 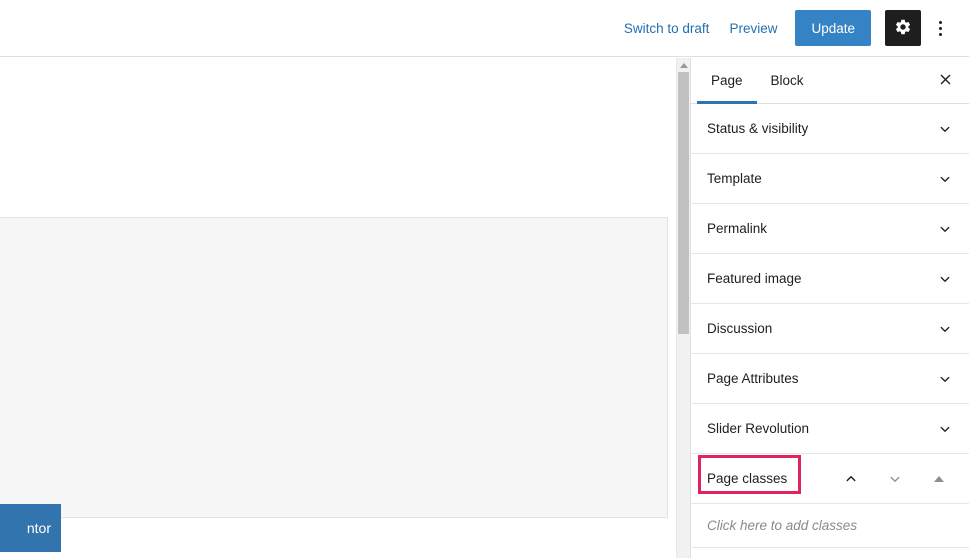 I want to click on sidebar-panel-featured-image: Featured image, so click(x=830, y=279).